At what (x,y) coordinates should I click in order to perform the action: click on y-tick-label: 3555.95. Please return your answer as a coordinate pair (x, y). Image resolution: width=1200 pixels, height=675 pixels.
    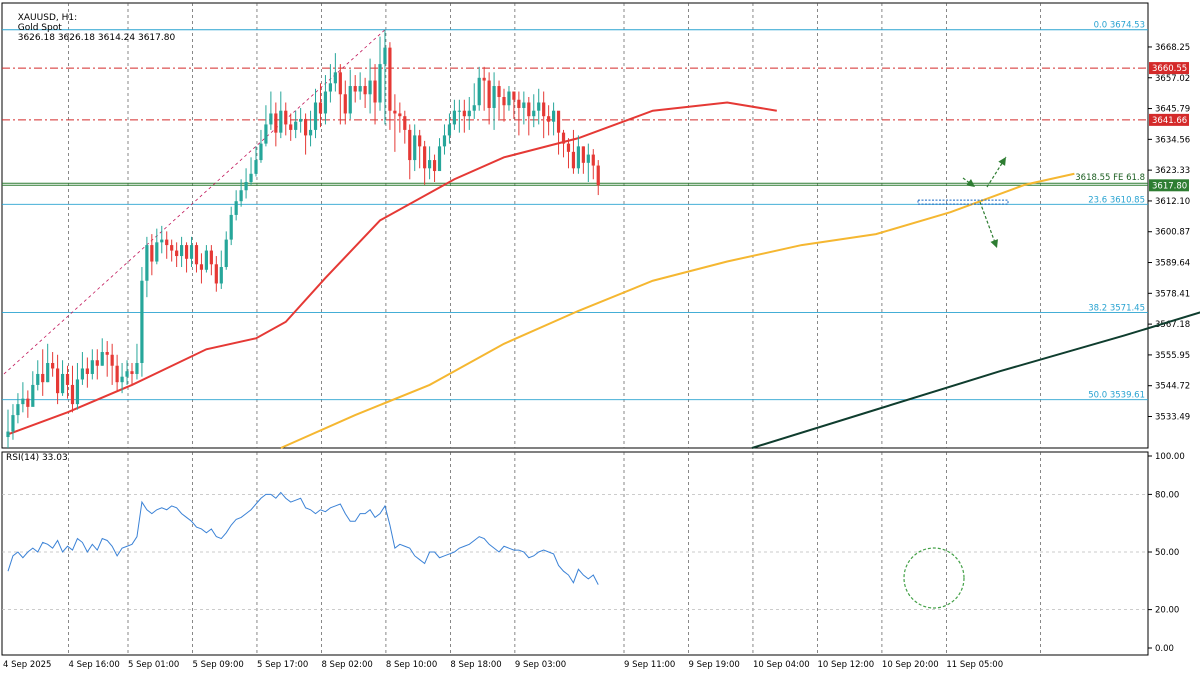
    Looking at the image, I should click on (1172, 356).